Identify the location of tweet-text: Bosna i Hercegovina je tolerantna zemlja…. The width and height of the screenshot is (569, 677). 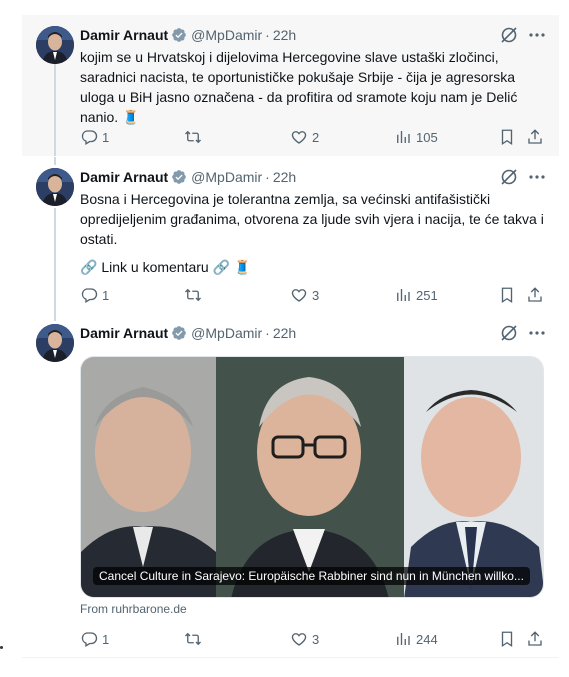
(312, 219).